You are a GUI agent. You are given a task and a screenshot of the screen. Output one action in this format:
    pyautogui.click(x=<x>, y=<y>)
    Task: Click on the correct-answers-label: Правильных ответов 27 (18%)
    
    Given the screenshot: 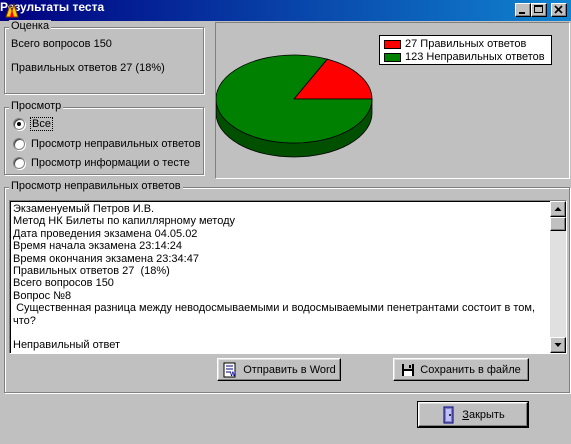 What is the action you would take?
    pyautogui.click(x=88, y=68)
    